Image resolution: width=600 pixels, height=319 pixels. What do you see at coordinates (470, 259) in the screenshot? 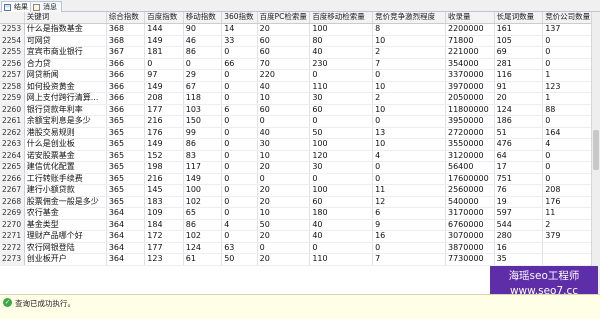
I see `table-cell: 7730000` at bounding box center [470, 259].